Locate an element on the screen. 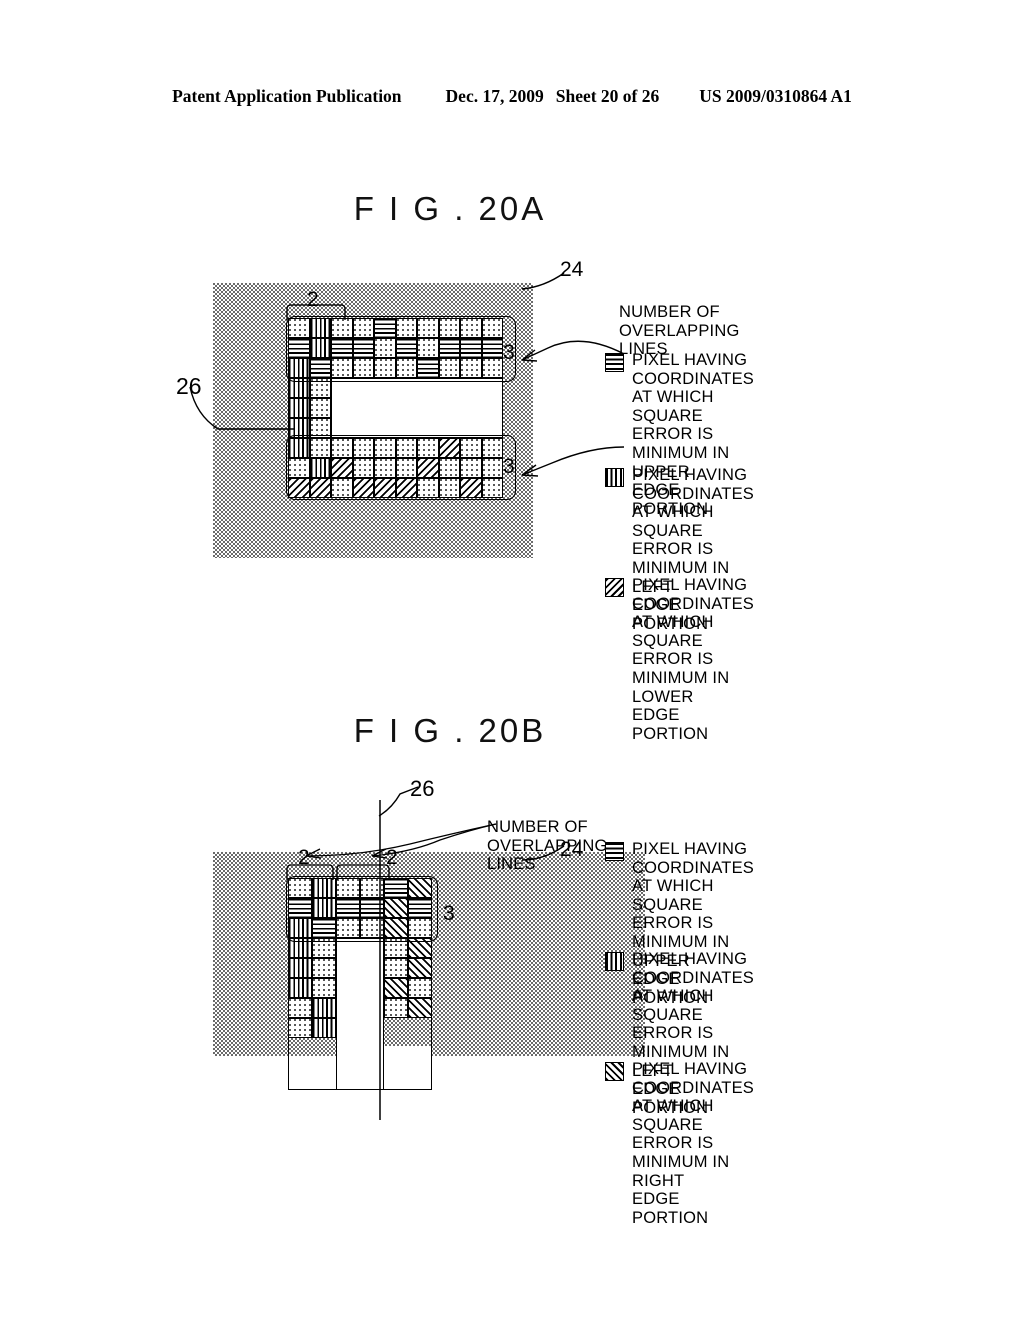 Image resolution: width=1024 pixels, height=1320 pixels. swatch-back-diagonal-lines-icon is located at coordinates (614, 587).